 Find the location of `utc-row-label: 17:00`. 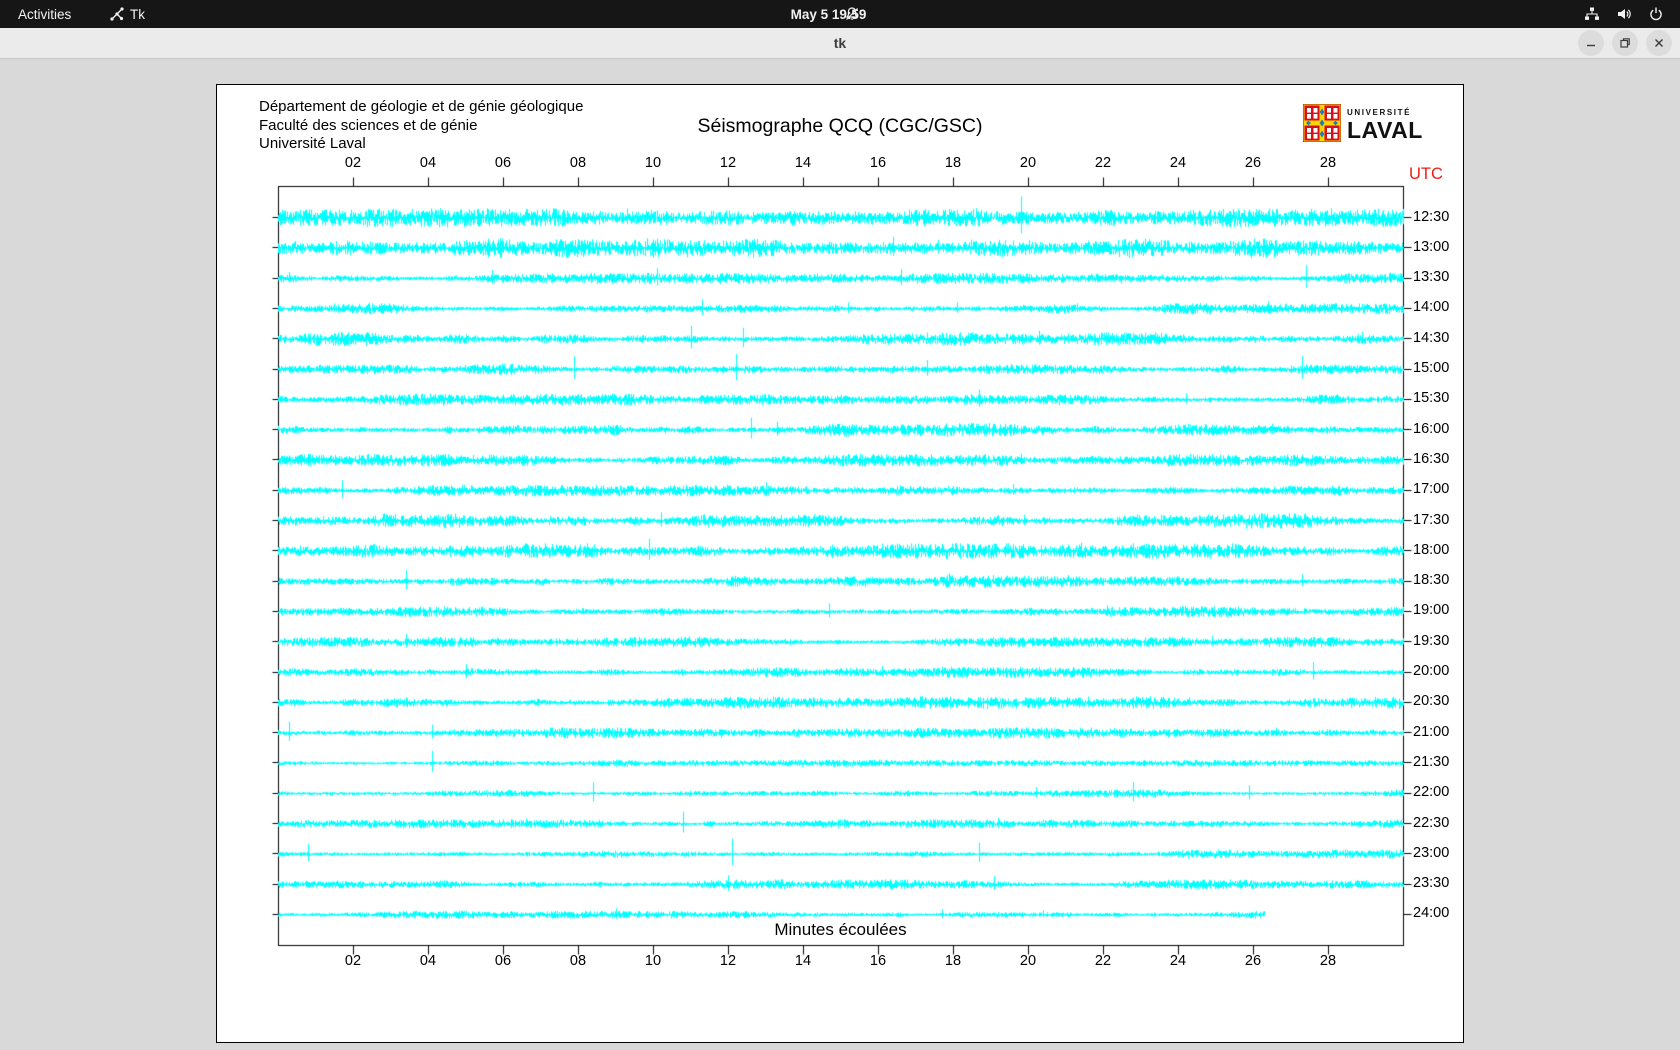

utc-row-label: 17:00 is located at coordinates (1431, 489).